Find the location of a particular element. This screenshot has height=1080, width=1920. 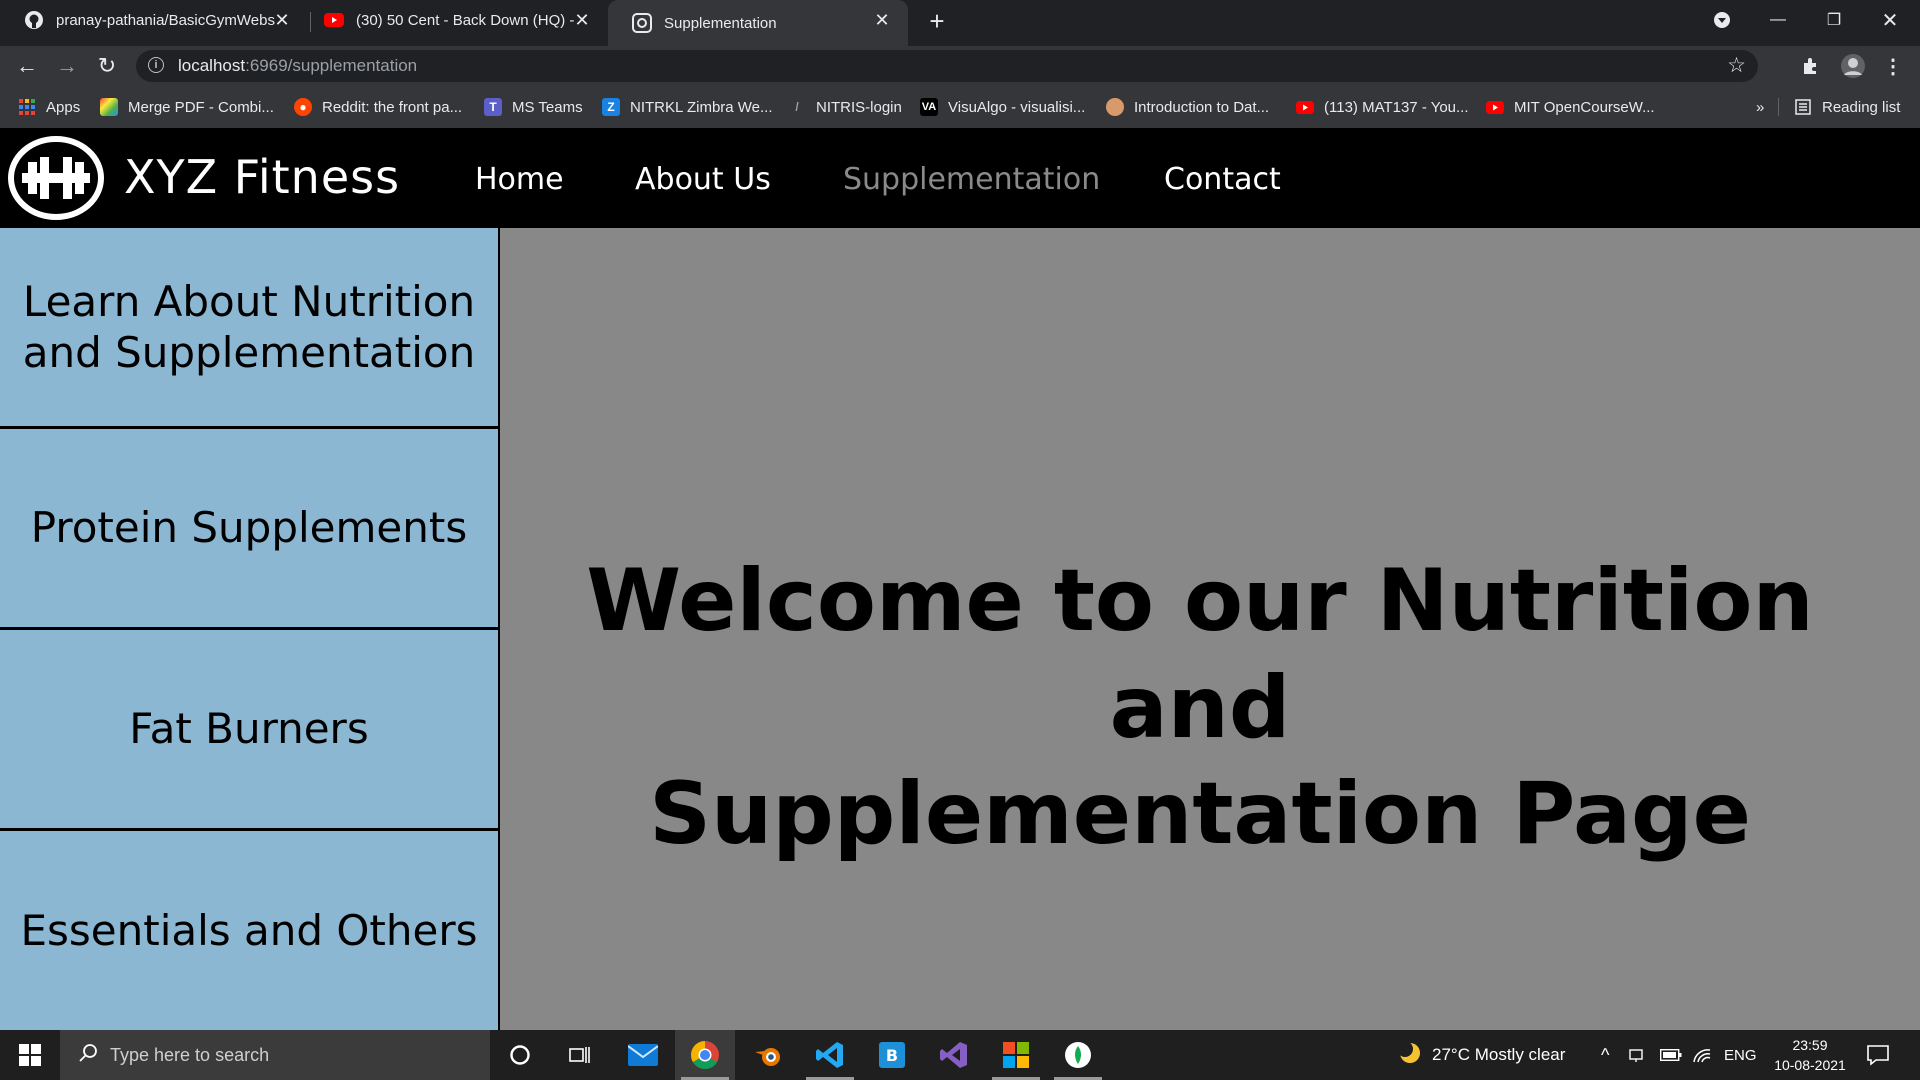

bookmark-nitris: / NITRIS-login is located at coordinates (845, 107).